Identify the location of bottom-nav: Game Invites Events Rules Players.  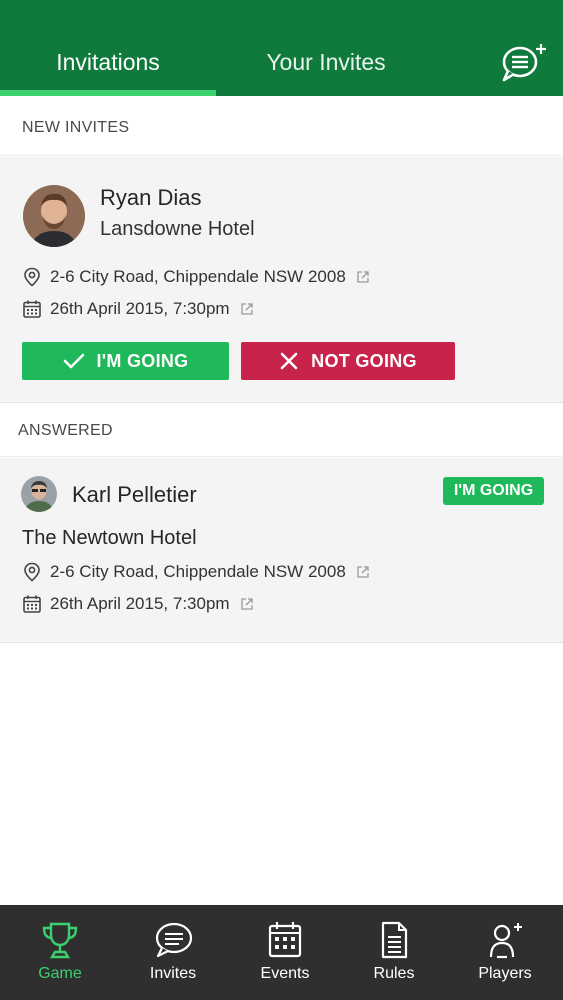
(281, 952).